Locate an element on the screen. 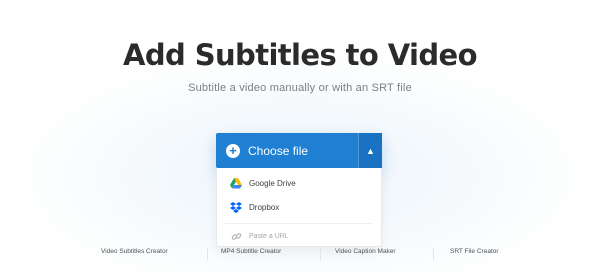  menu-item-label: Dropbox is located at coordinates (264, 207).